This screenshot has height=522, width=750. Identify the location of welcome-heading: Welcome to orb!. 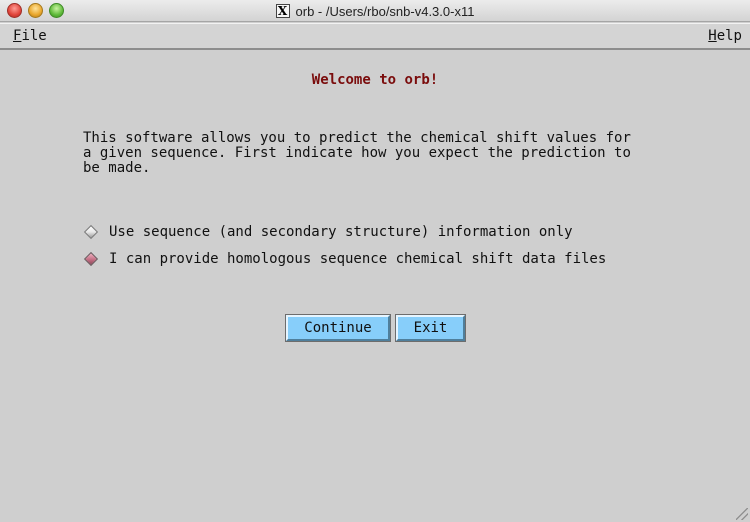
(375, 80).